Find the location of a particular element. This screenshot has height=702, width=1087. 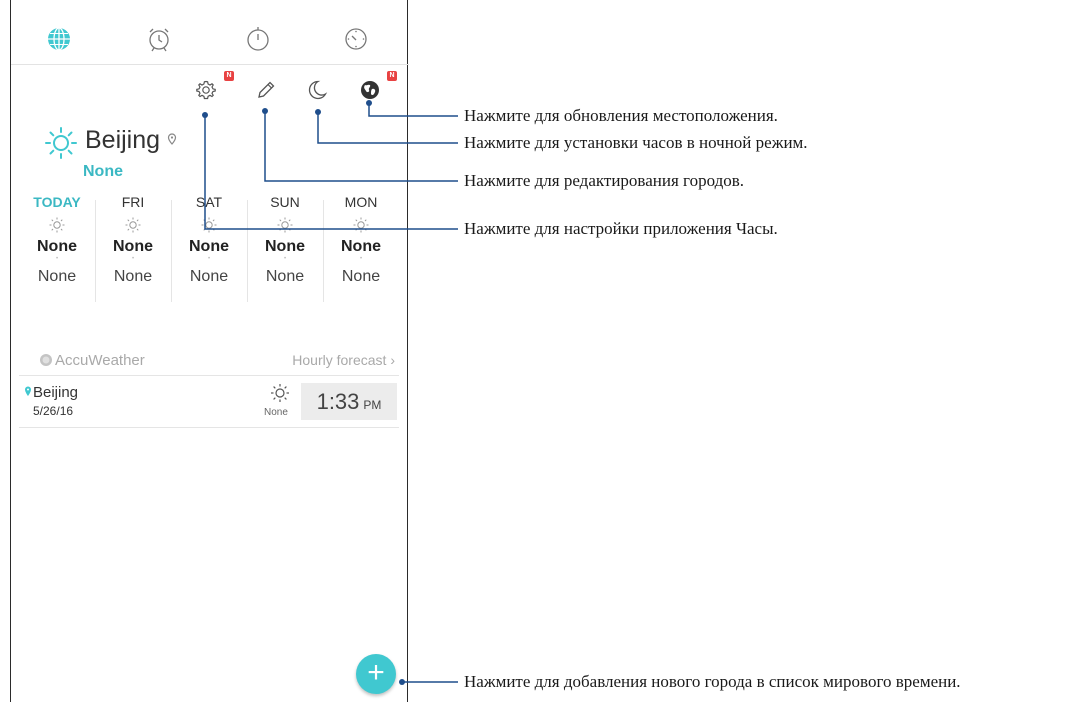

accuweather-logo: AccuWeather is located at coordinates (92, 360).